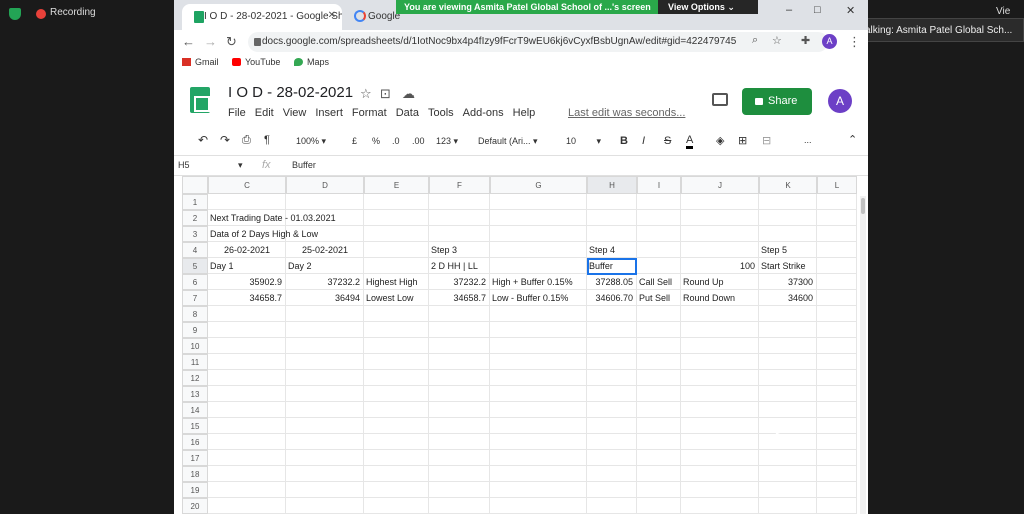  What do you see at coordinates (720, 234) in the screenshot?
I see `cell-j3` at bounding box center [720, 234].